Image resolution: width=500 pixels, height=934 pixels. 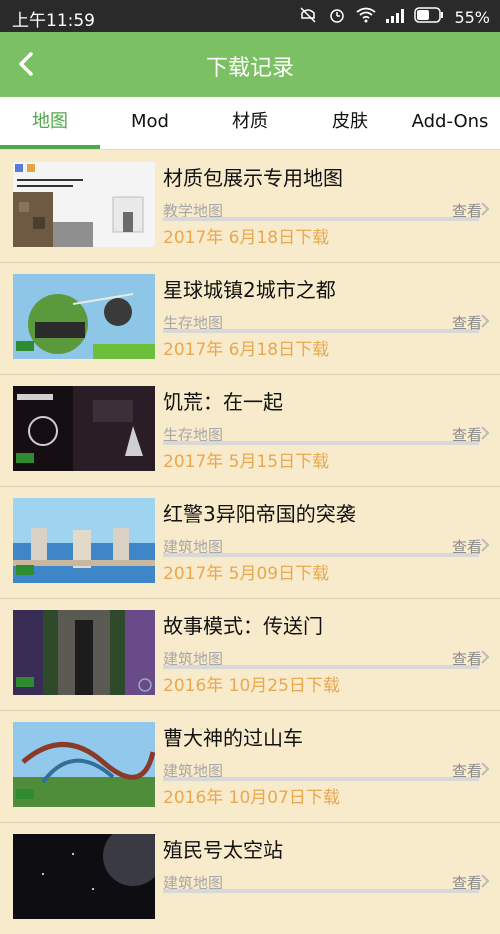 What do you see at coordinates (233, 738) in the screenshot?
I see `item-title: 曹大神的过山车` at bounding box center [233, 738].